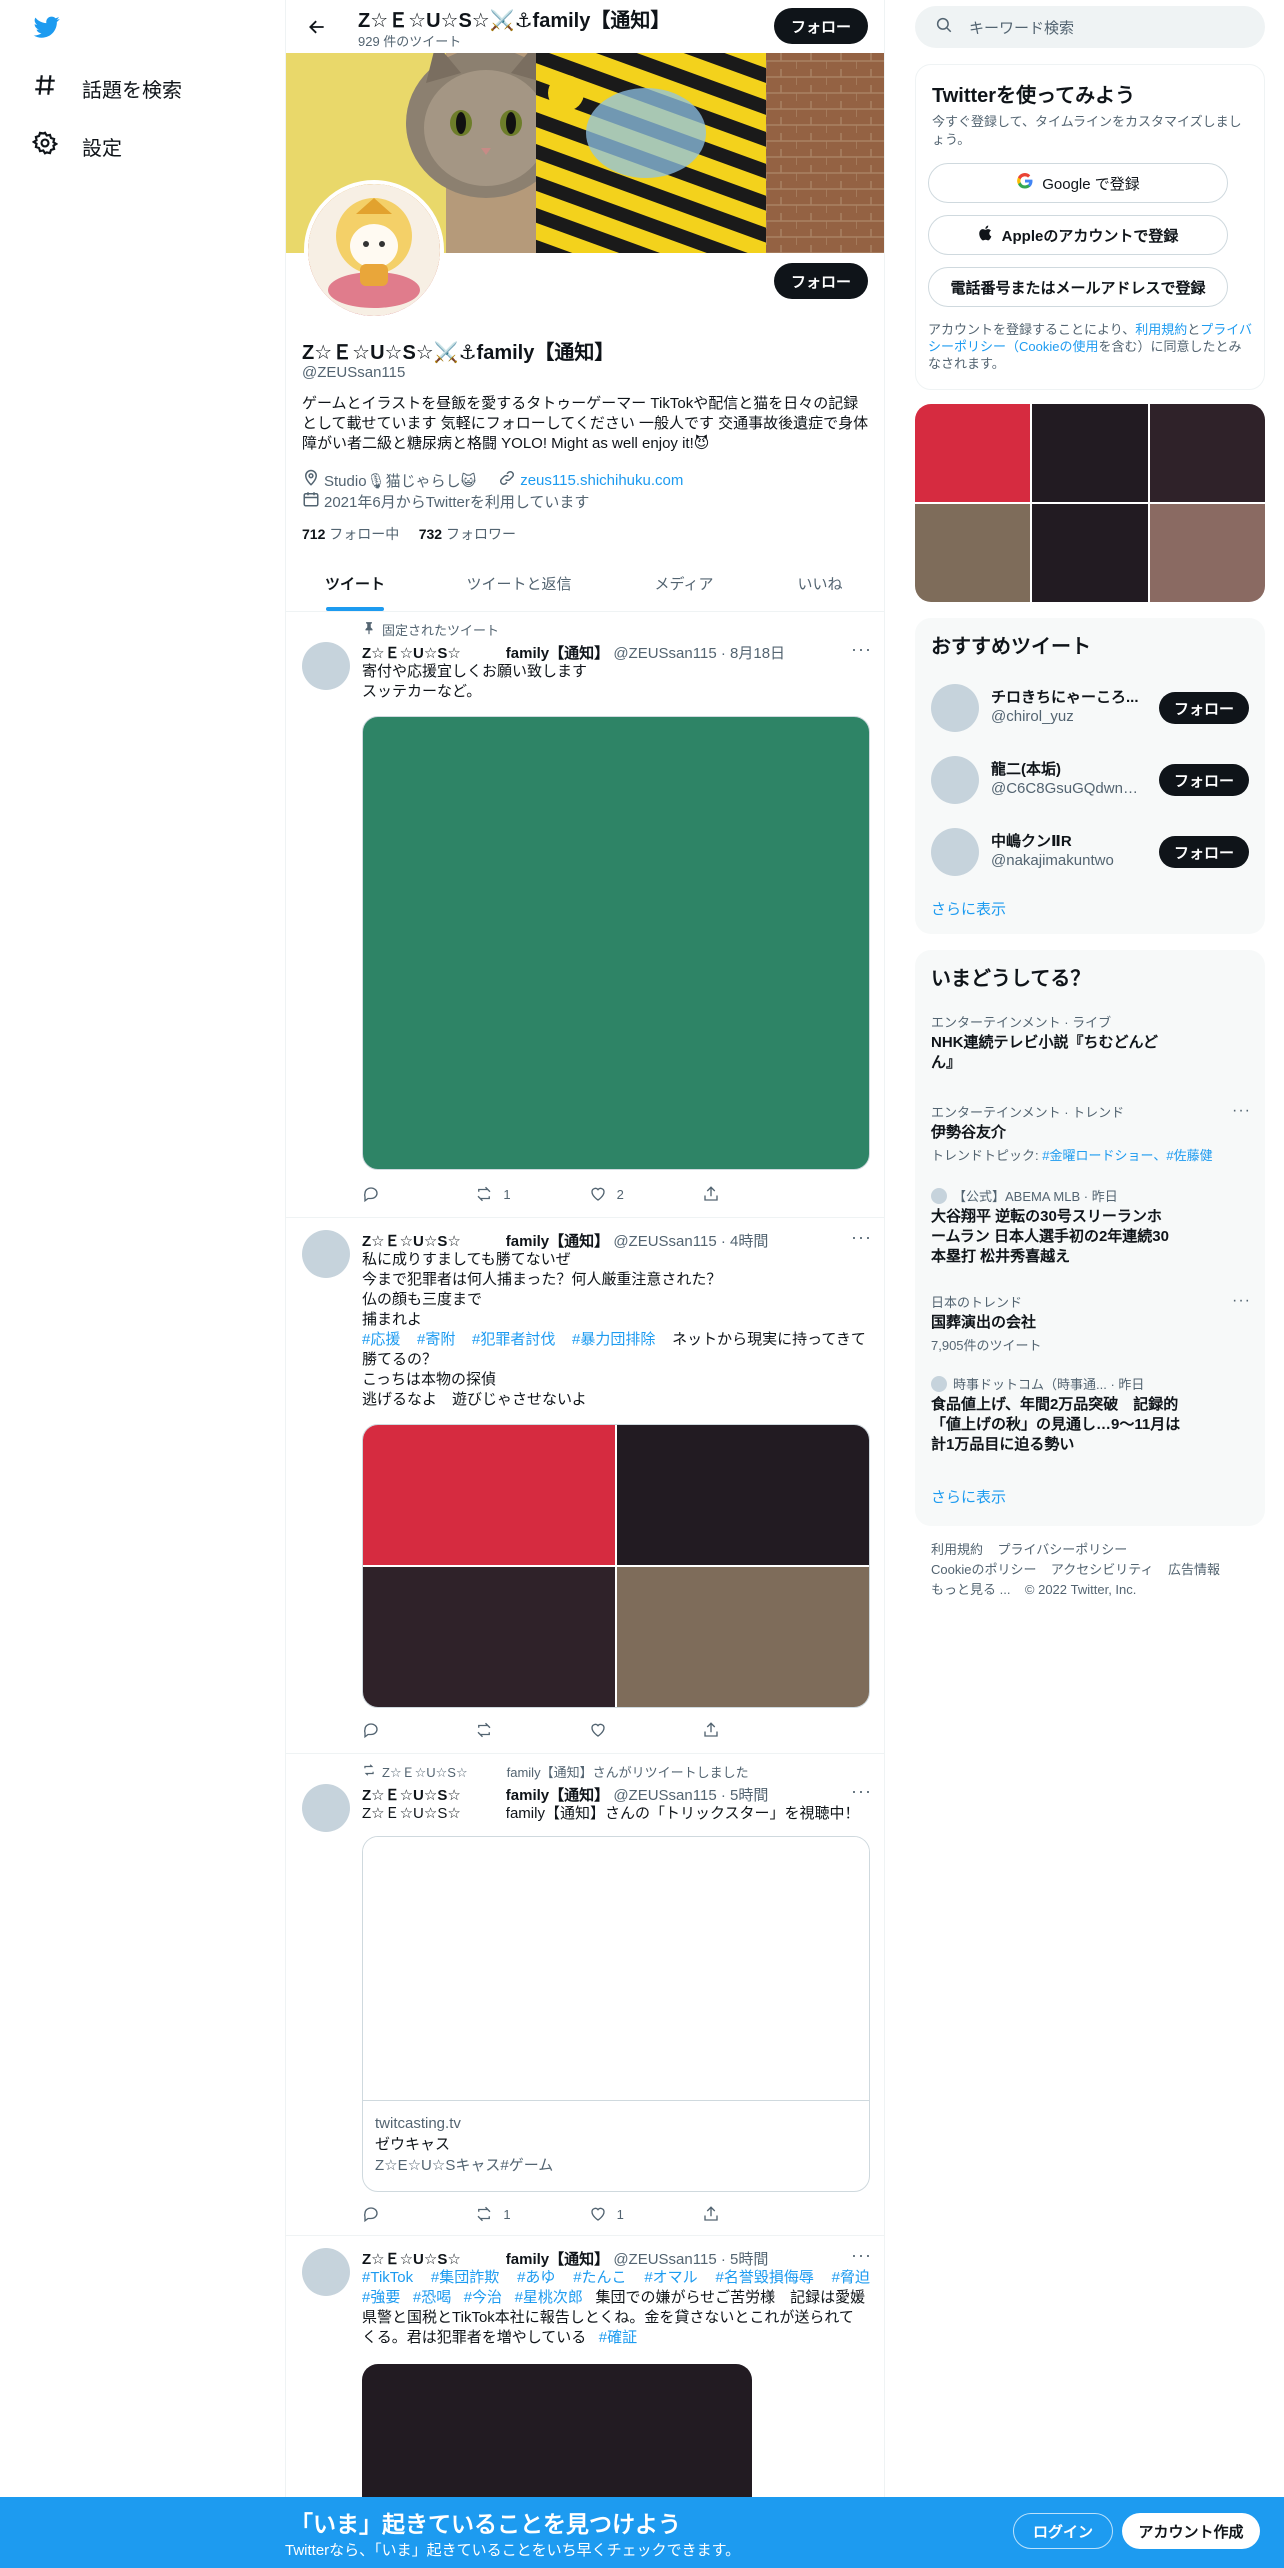  I want to click on twitter-logo-icon, so click(47, 29).